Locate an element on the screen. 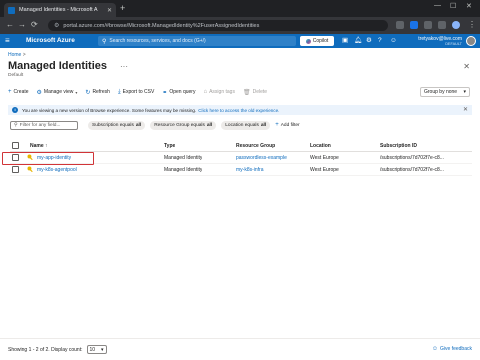 This screenshot has height=360, width=480. minimize-button: — is located at coordinates (437, 5).